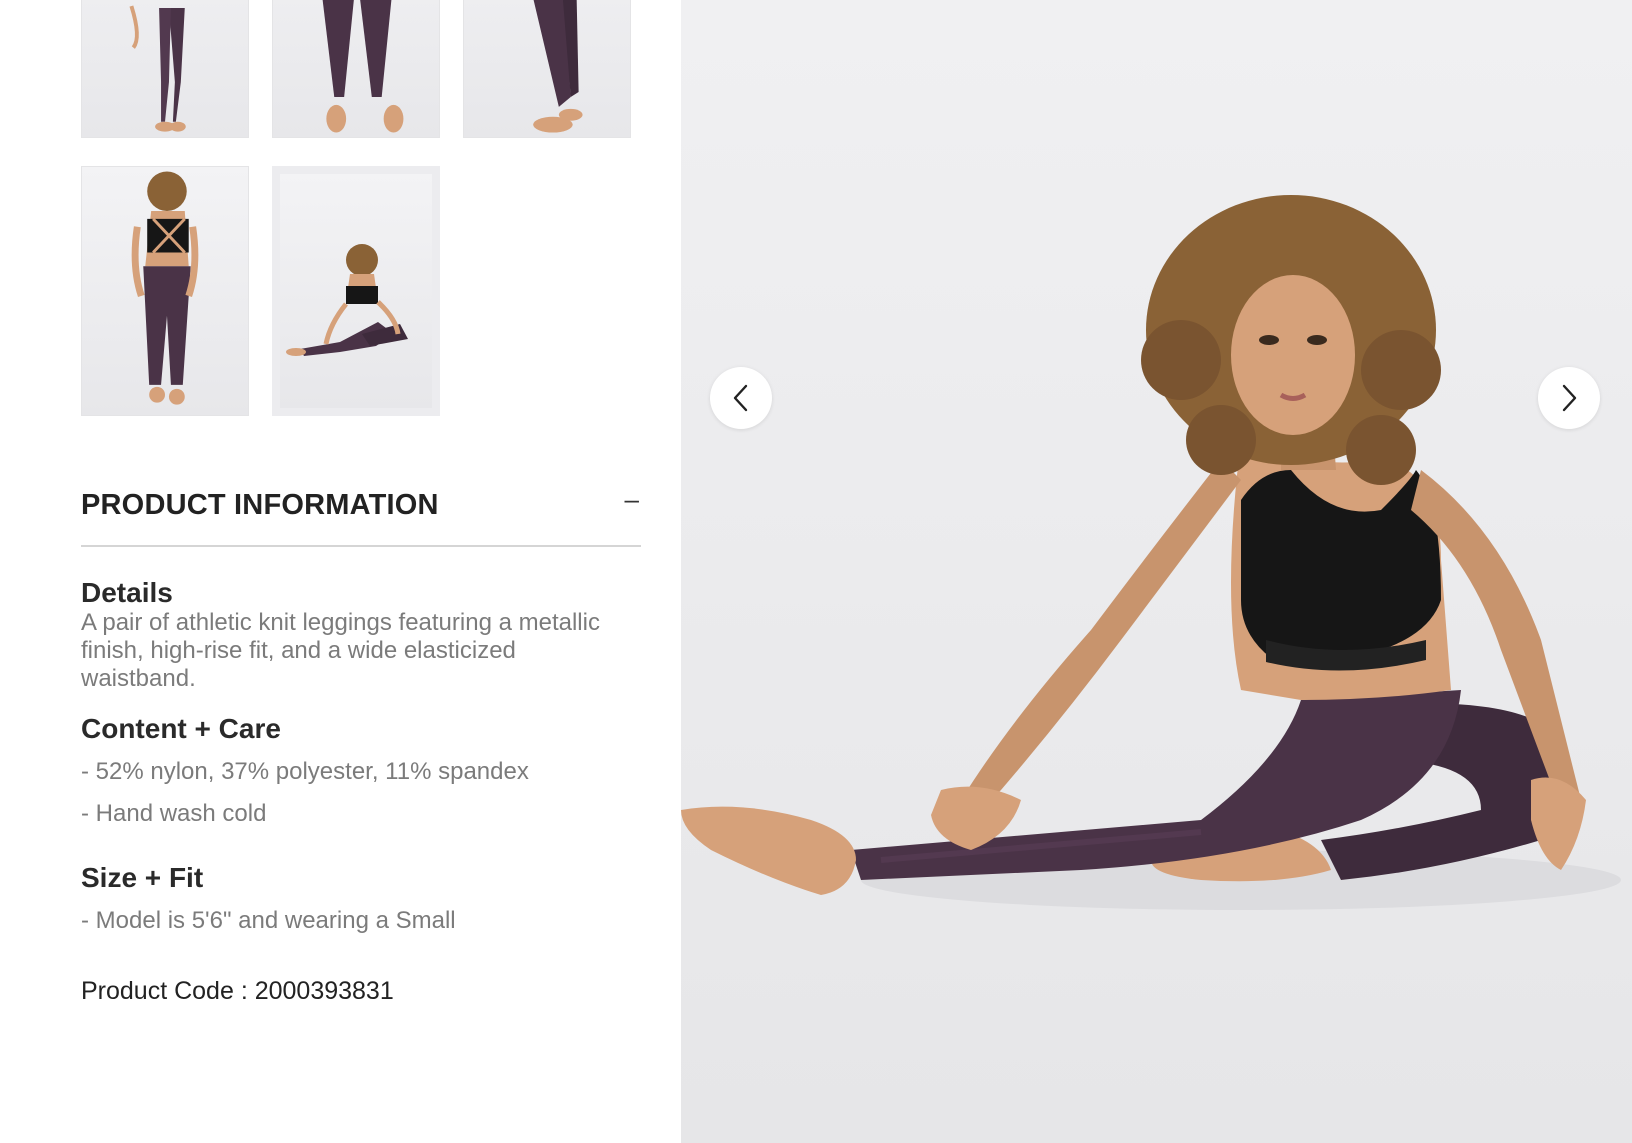 The image size is (1632, 1143). I want to click on collapse-icon: –, so click(632, 499).